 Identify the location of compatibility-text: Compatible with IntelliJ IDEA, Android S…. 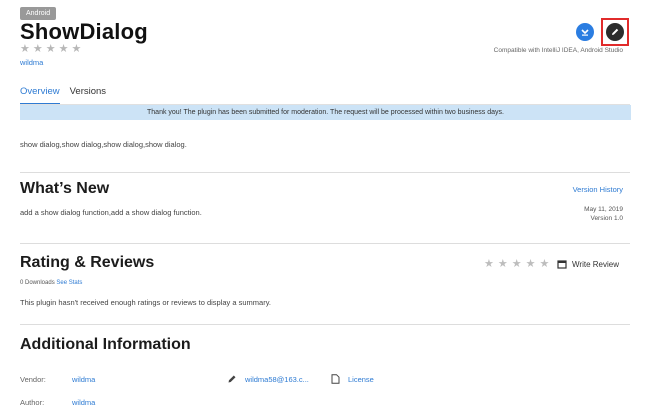
(558, 50).